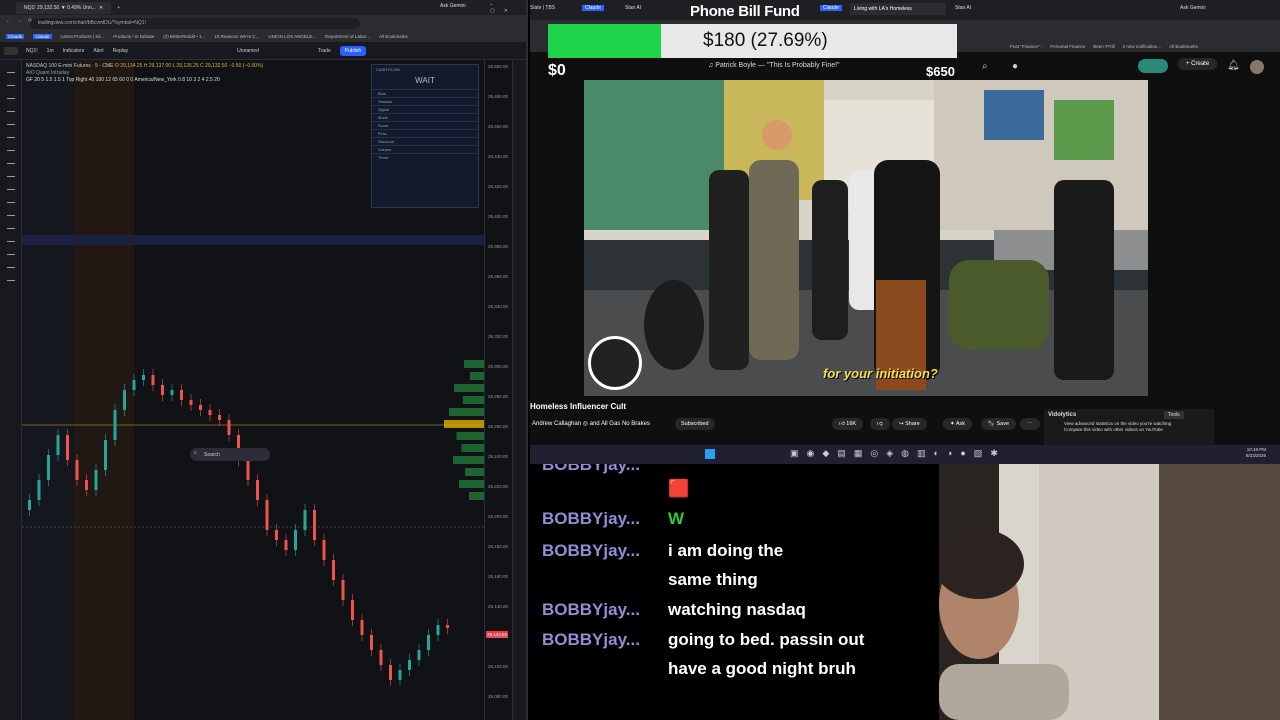 The height and width of the screenshot is (720, 1280). Describe the element at coordinates (962, 453) in the screenshot. I see `app-icon: ●` at that location.